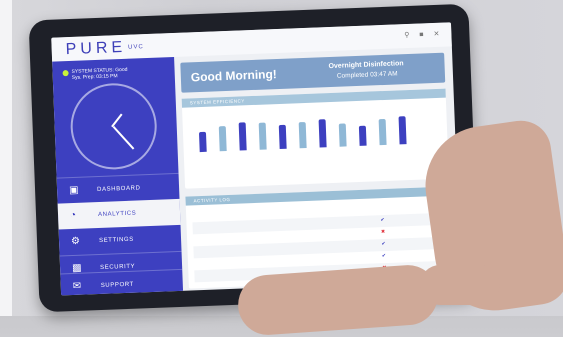 This screenshot has width=563, height=337. I want to click on efficiency-chart, so click(315, 143).